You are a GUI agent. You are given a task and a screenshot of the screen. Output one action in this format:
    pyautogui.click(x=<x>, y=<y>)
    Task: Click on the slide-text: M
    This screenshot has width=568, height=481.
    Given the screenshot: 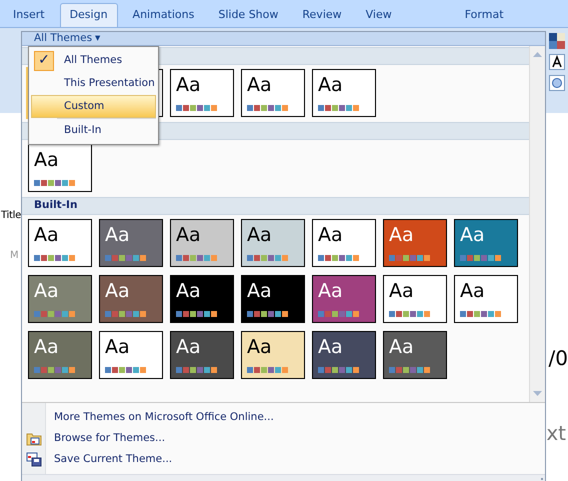 What is the action you would take?
    pyautogui.click(x=15, y=256)
    